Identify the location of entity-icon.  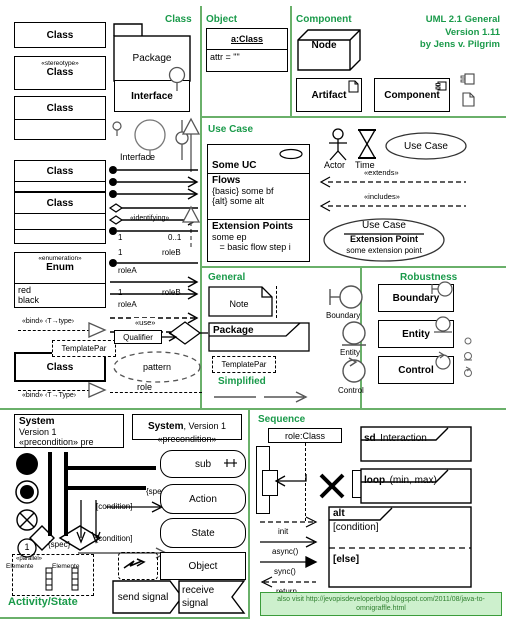
(355, 335).